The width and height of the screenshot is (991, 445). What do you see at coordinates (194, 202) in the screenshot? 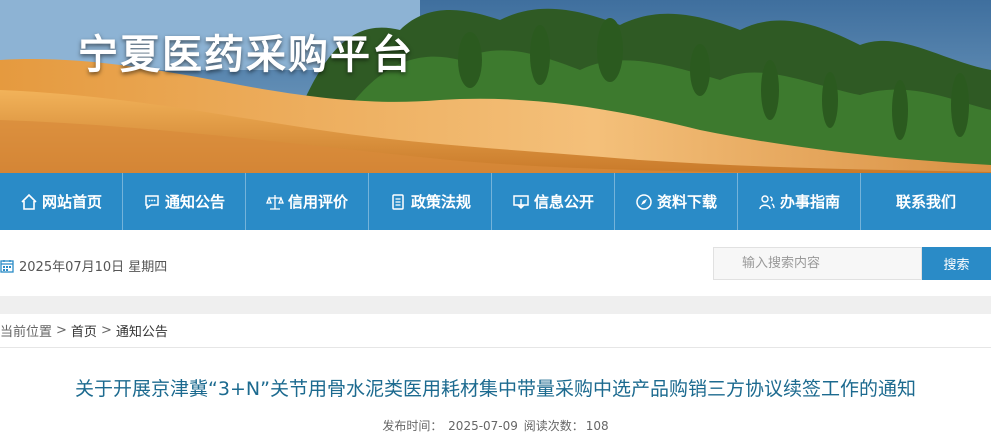
I see `nav-item-label: 通知公告` at bounding box center [194, 202].